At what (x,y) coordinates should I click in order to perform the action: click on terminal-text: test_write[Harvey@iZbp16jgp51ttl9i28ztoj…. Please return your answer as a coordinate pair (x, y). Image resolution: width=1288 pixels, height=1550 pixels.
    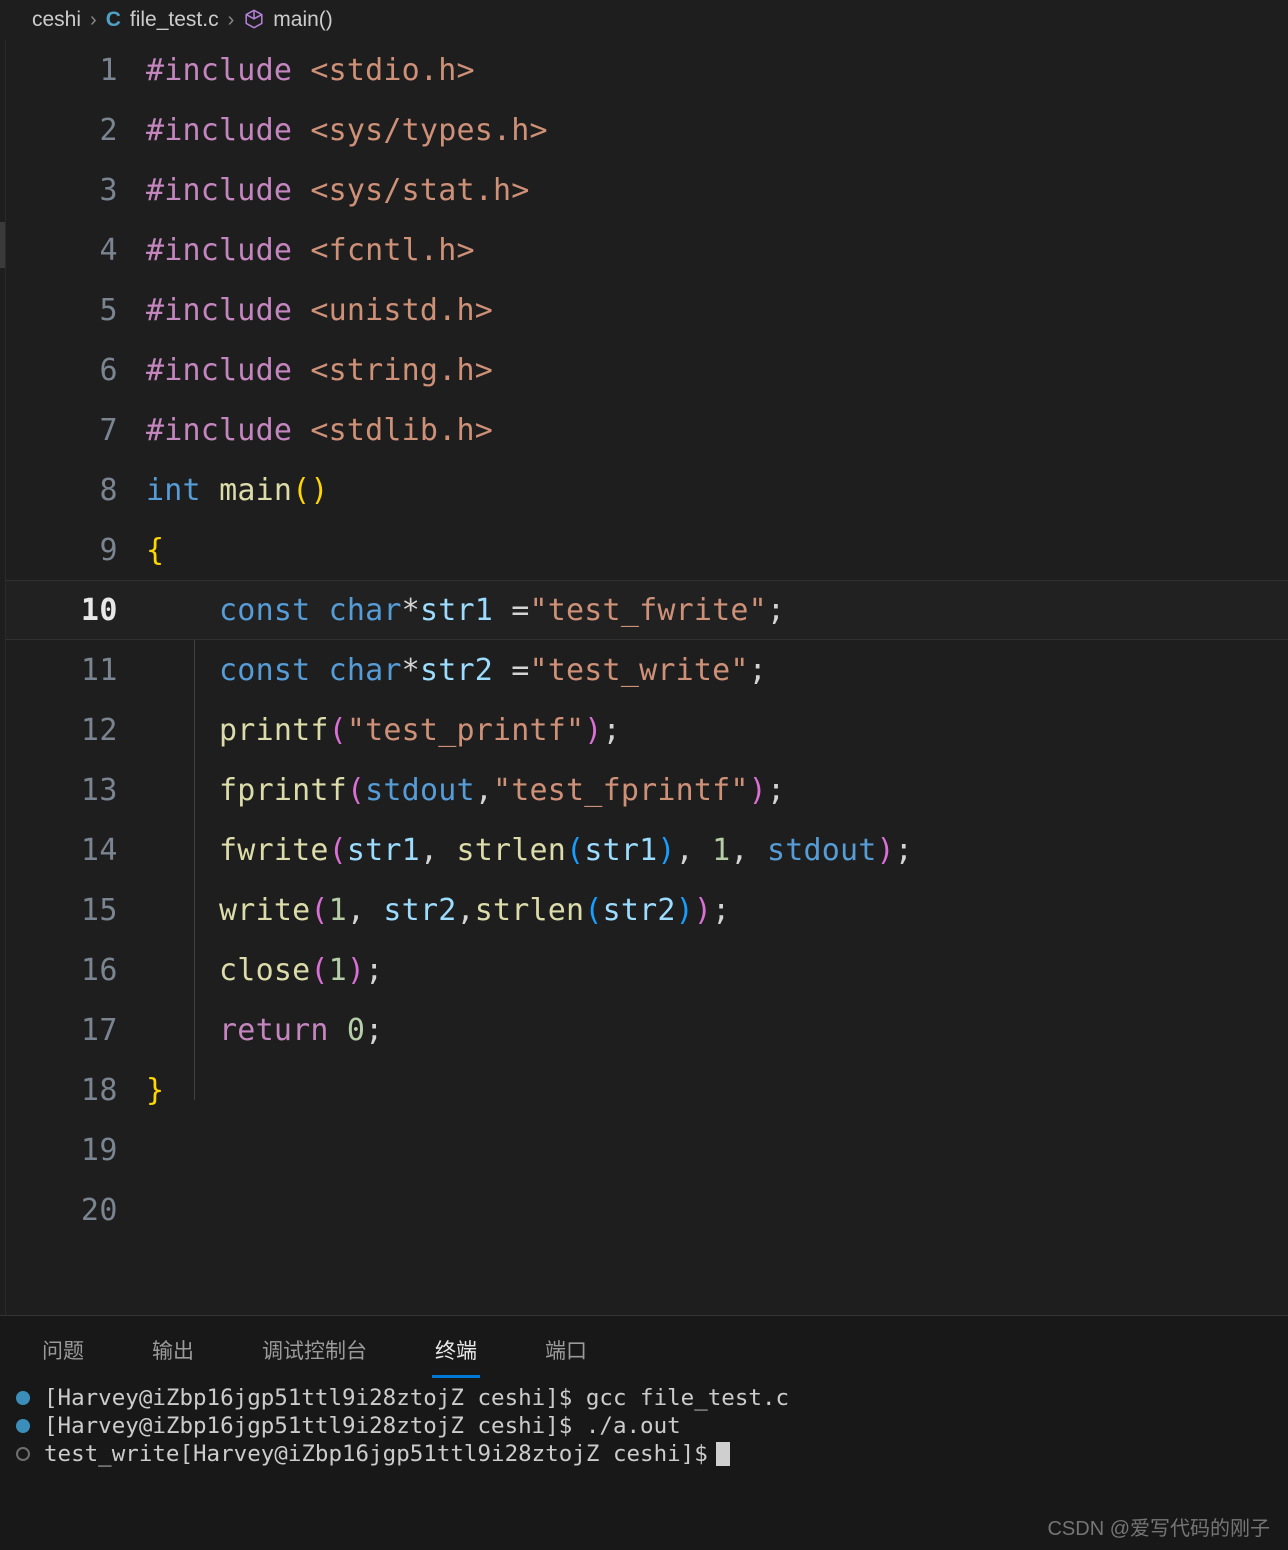
    Looking at the image, I should click on (376, 1454).